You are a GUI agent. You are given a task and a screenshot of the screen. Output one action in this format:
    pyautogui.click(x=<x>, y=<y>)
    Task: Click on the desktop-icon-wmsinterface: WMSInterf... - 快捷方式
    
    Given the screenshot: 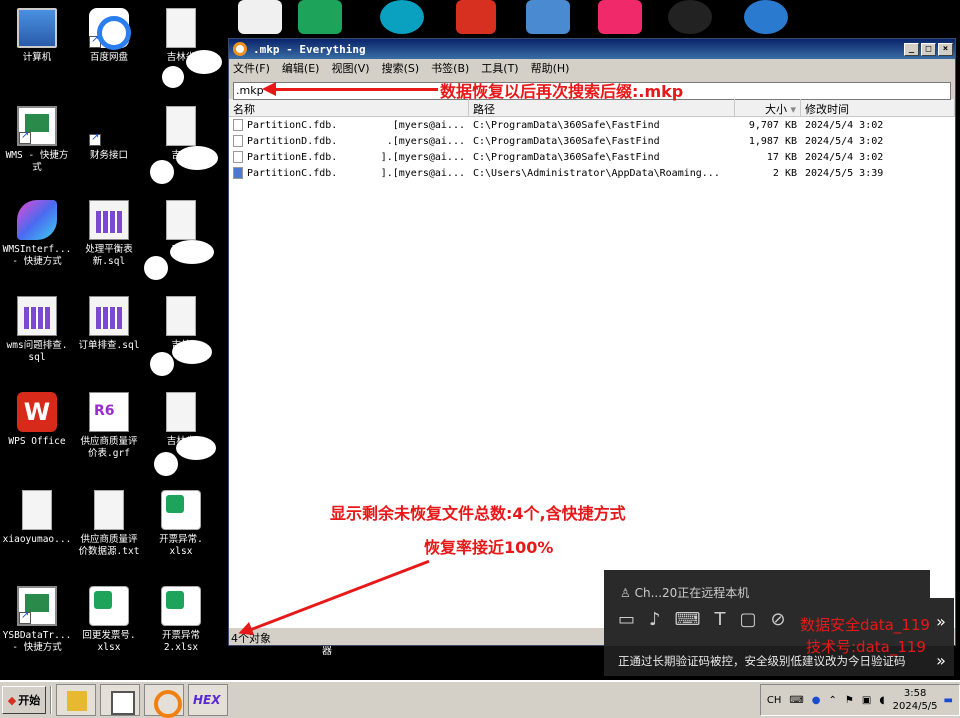 What is the action you would take?
    pyautogui.click(x=37, y=234)
    